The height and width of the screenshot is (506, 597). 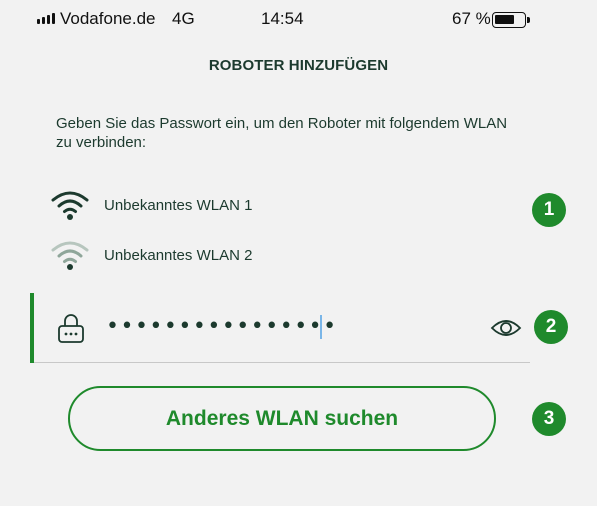 I want to click on wifi-network-item-2: Unbekanntes WLAN 2, so click(x=230, y=255).